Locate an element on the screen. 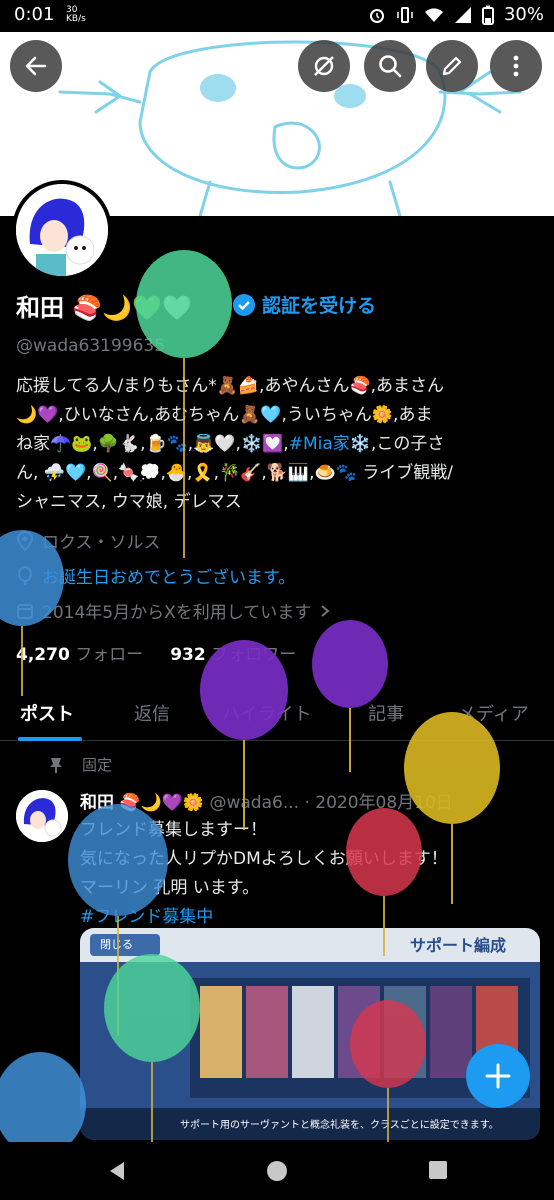  android-nav-bar is located at coordinates (277, 1171).